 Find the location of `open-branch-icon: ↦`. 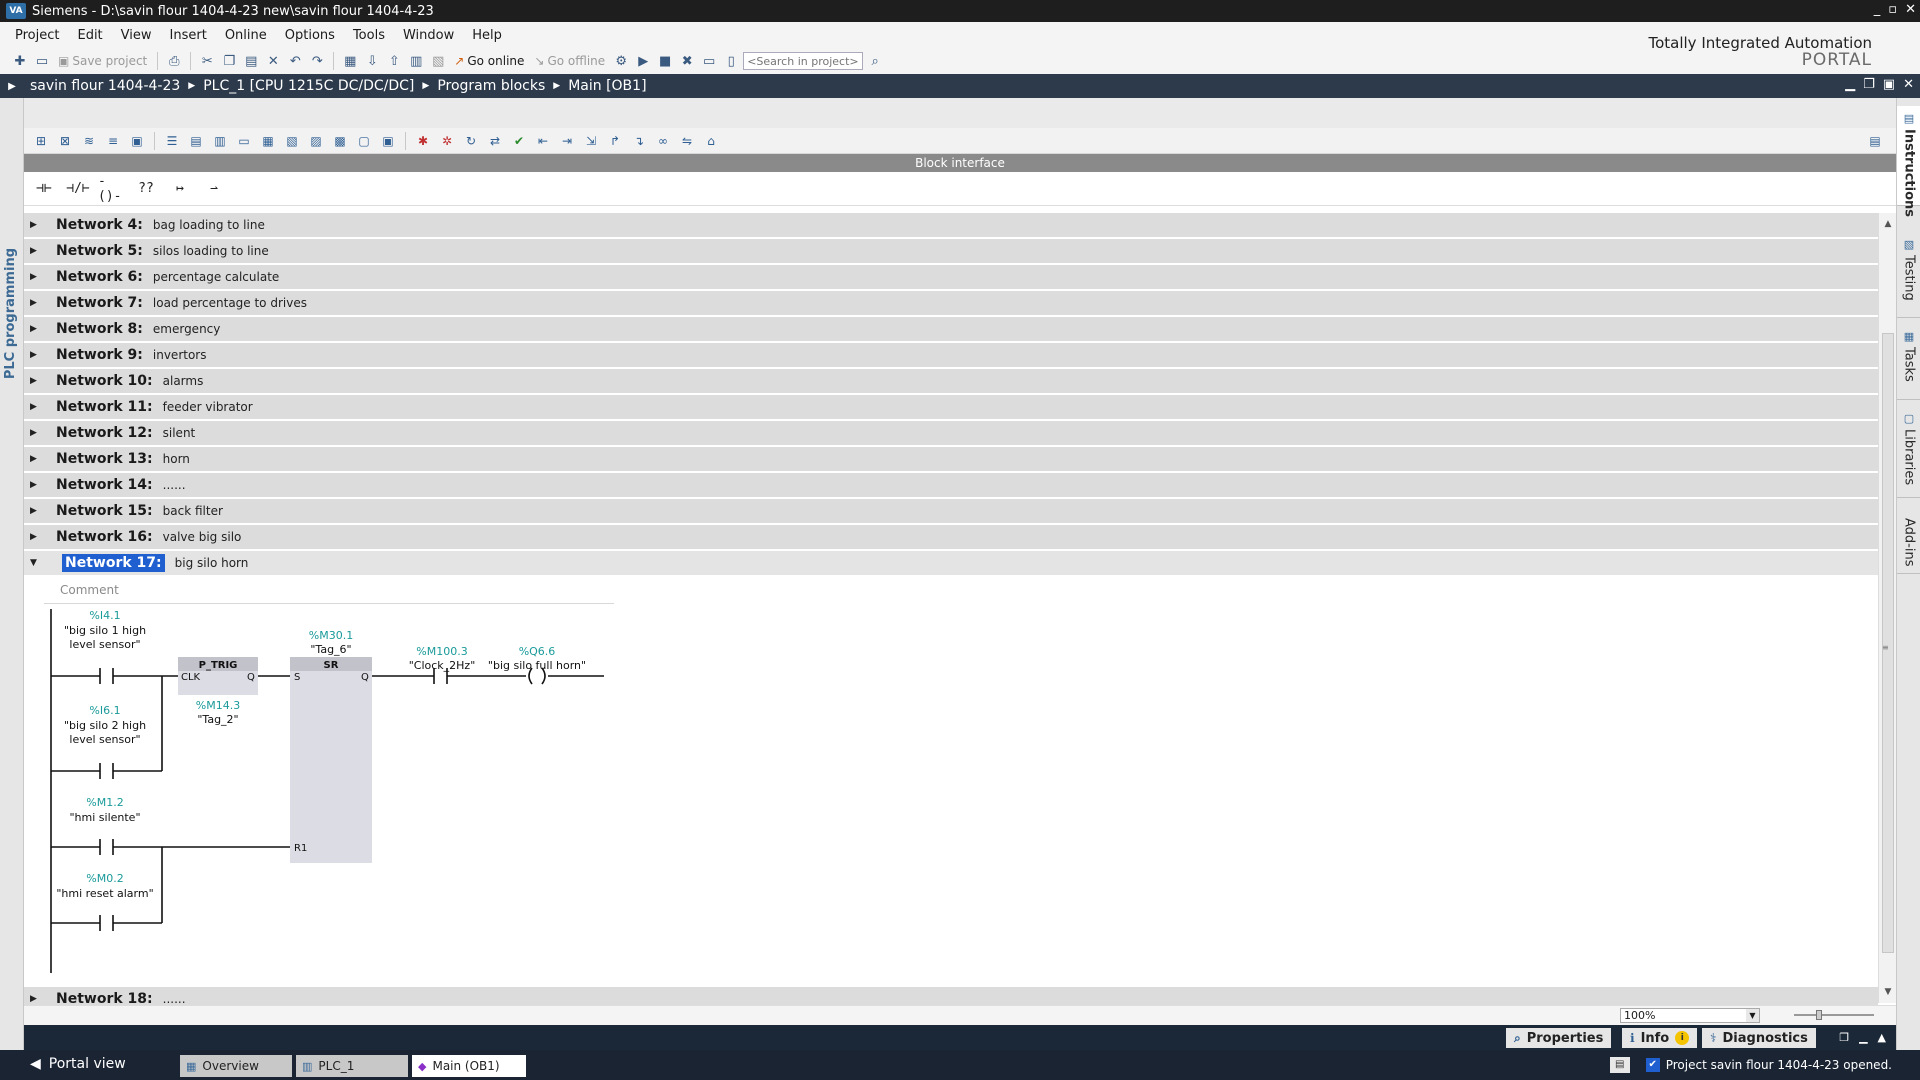

open-branch-icon: ↦ is located at coordinates (180, 189).